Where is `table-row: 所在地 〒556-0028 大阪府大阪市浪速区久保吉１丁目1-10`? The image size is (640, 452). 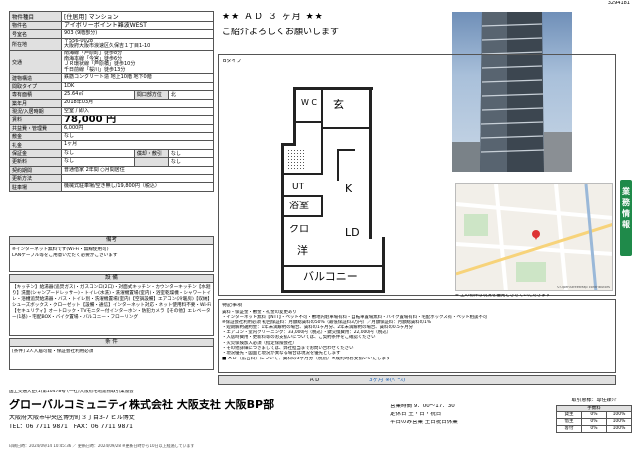 table-row: 所在地 〒556-0028 大阪府大阪市浪速区久保吉１丁目1-10 is located at coordinates (111, 44).